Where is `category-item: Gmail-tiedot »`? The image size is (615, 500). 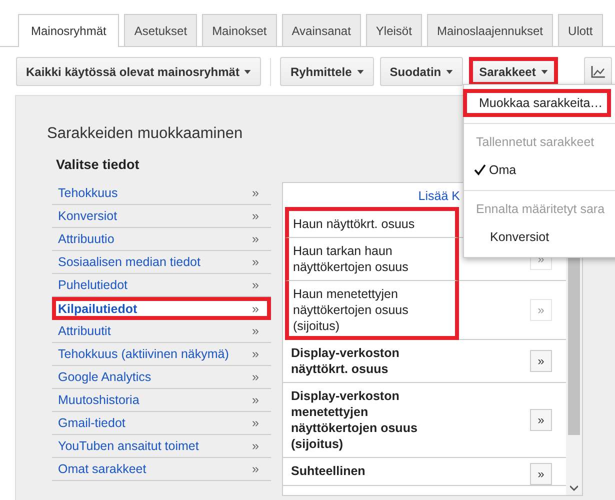
category-item: Gmail-tiedot » is located at coordinates (161, 423).